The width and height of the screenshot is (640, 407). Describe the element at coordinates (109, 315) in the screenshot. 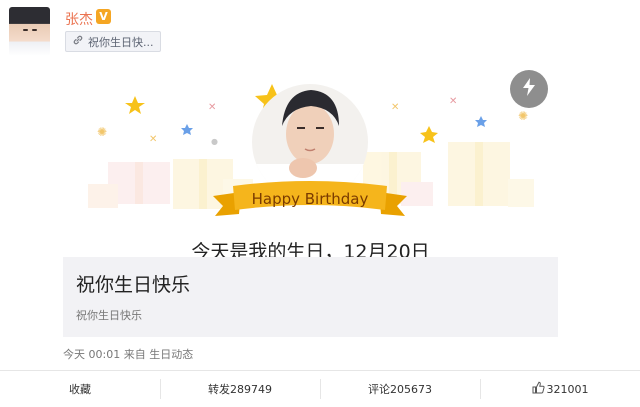

I see `quote-subtitle: 祝你生日快乐` at that location.